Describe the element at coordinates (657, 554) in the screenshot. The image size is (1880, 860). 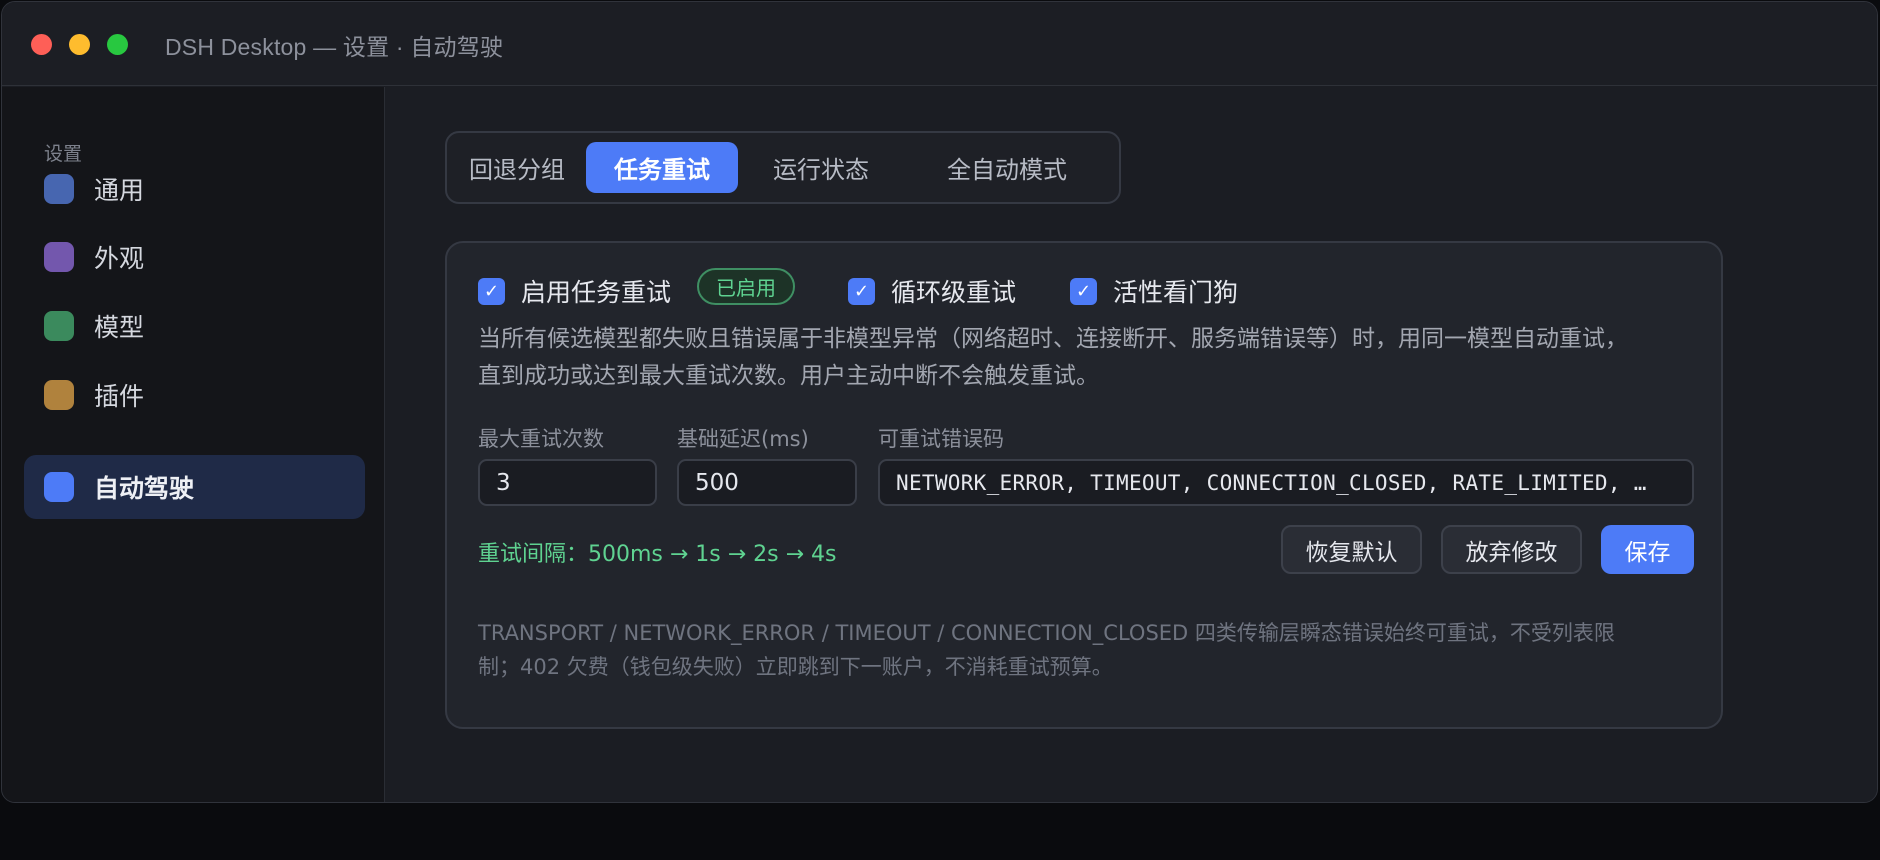
I see `retry-interval-text: 重试间隔：500ms → 1s → 2s → 4s` at that location.